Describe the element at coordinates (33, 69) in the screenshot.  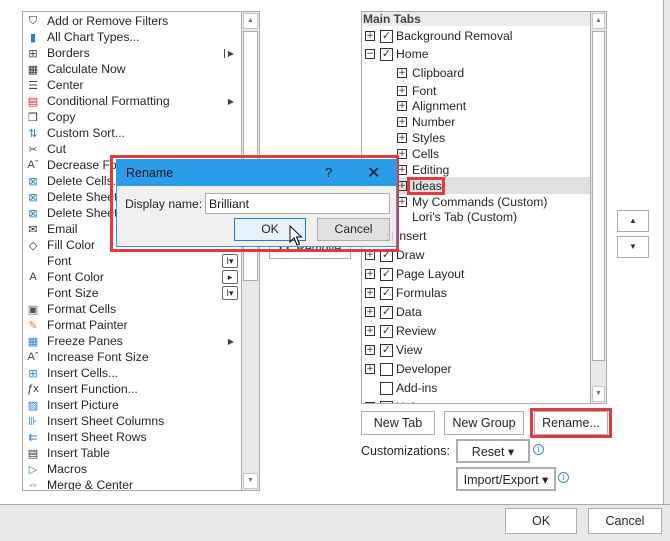
I see `calculator-icon: ▦` at that location.